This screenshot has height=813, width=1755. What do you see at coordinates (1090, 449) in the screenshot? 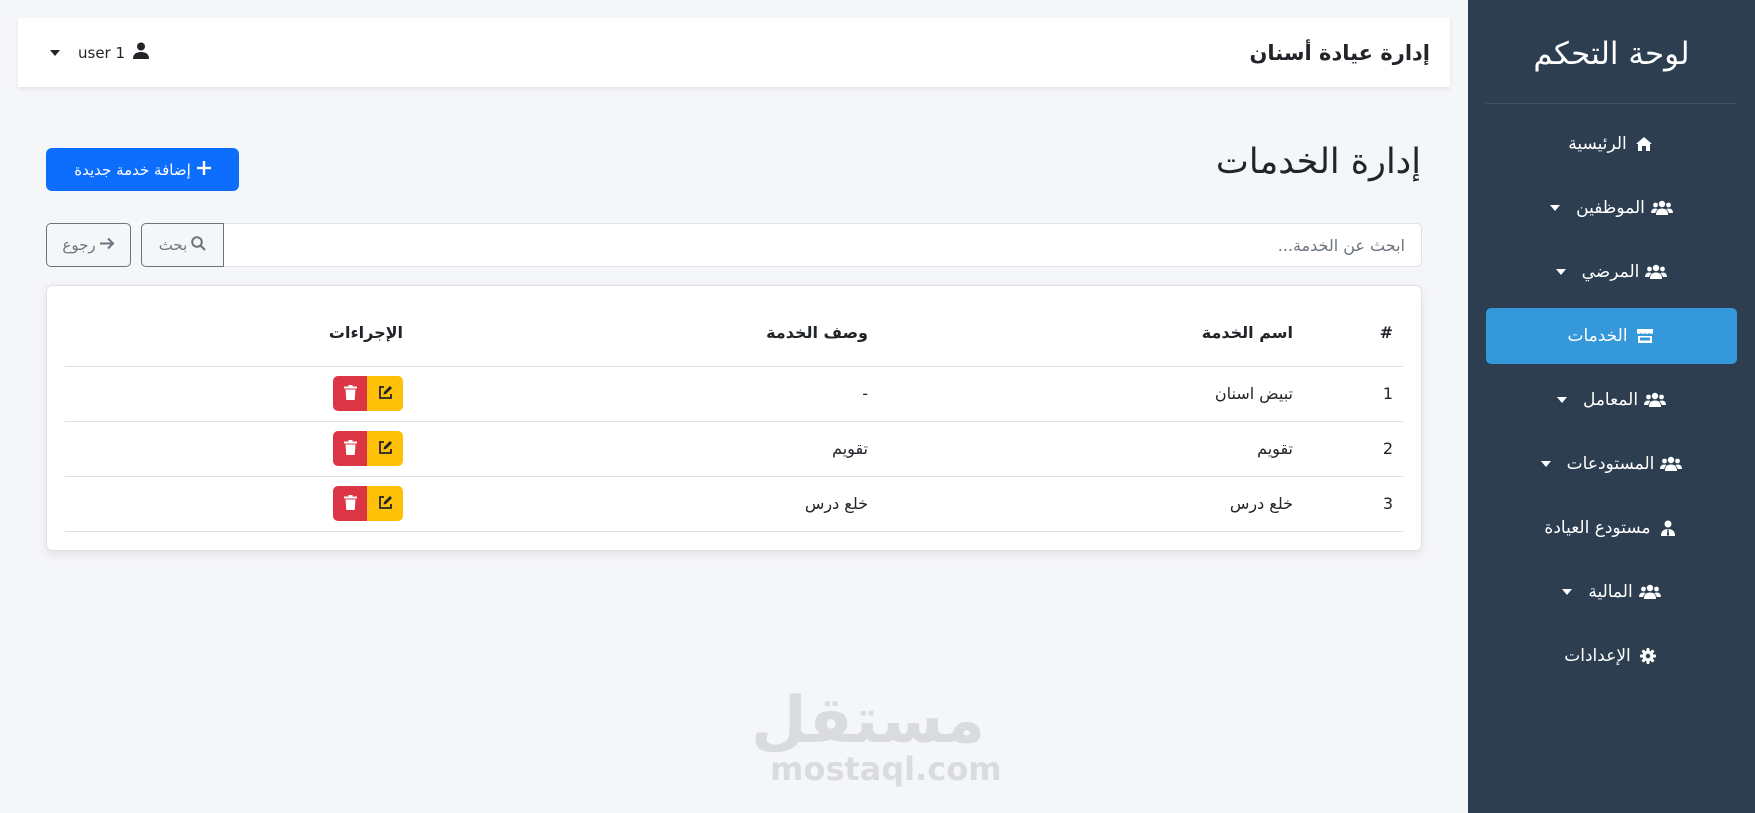
I see `service-name: تقويم` at bounding box center [1090, 449].